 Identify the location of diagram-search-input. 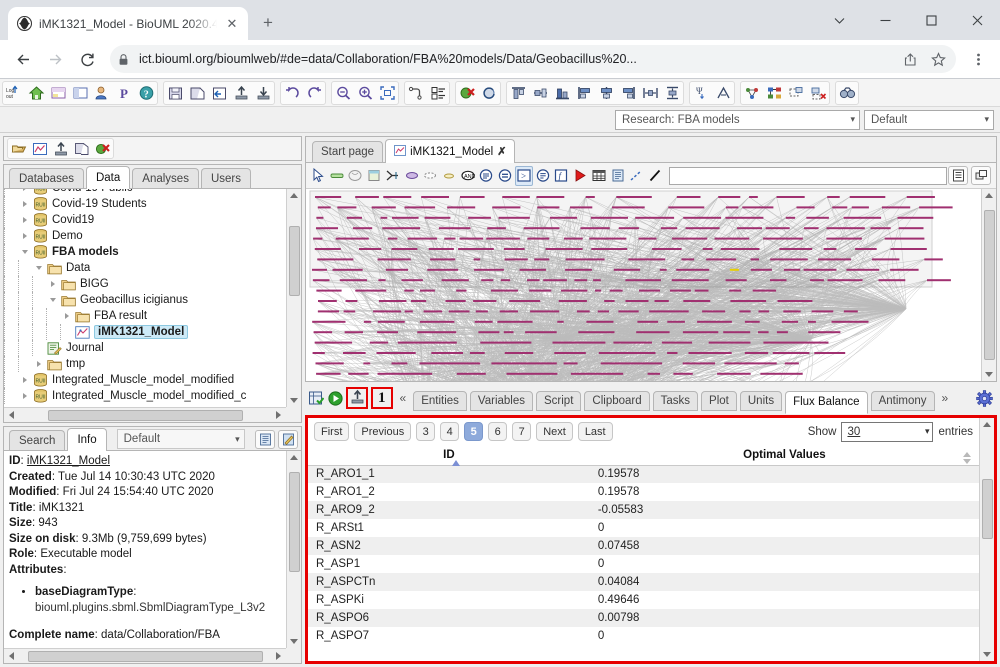
(808, 175).